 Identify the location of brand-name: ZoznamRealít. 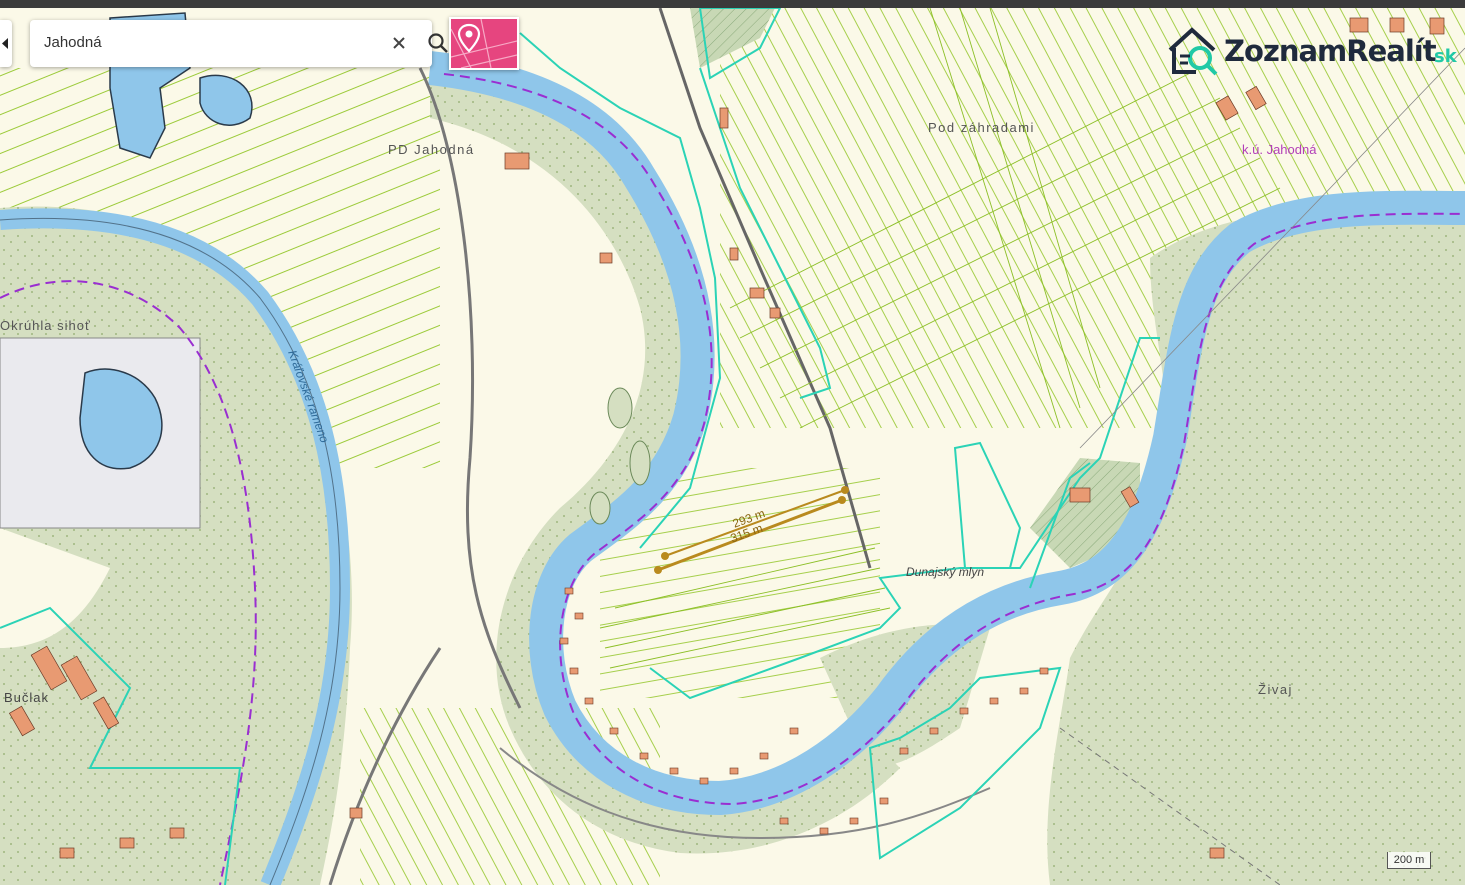
(1330, 51).